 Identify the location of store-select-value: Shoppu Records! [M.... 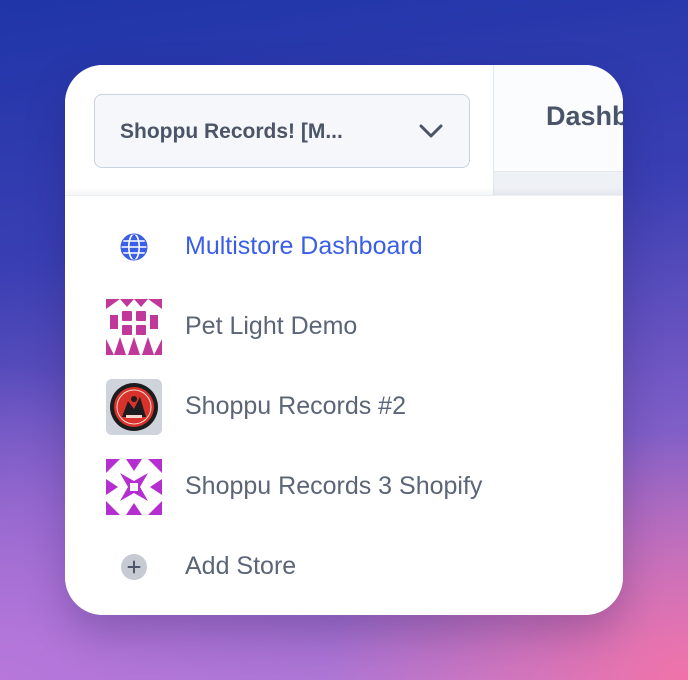
(231, 131).